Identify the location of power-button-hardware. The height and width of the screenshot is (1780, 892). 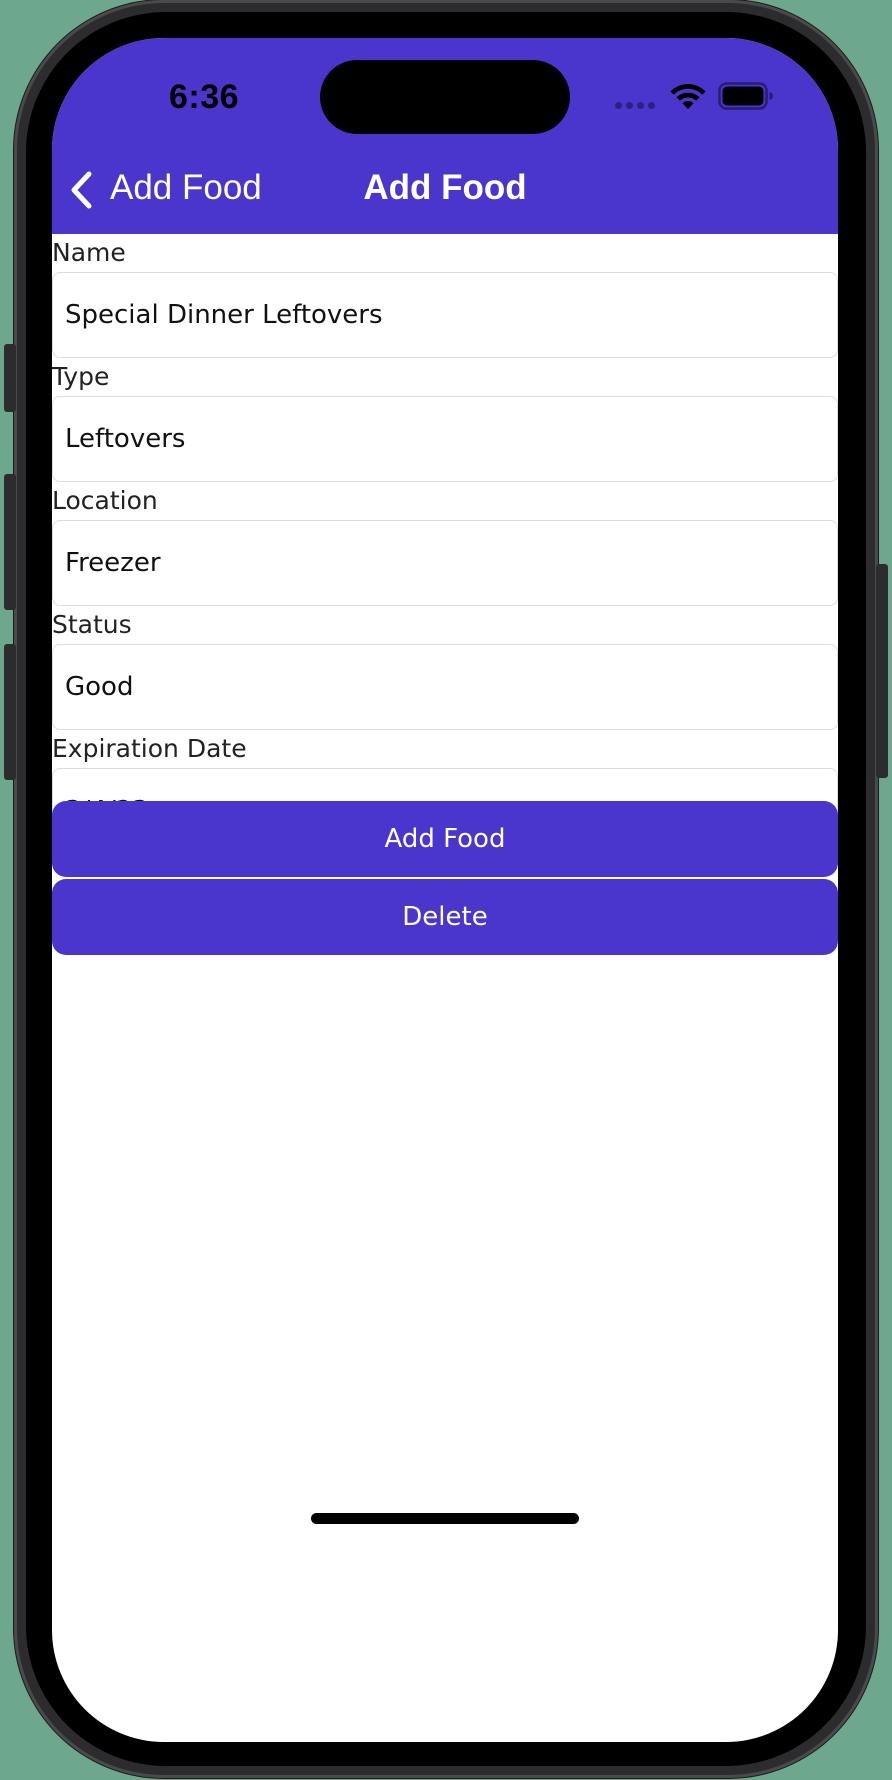
(882, 671).